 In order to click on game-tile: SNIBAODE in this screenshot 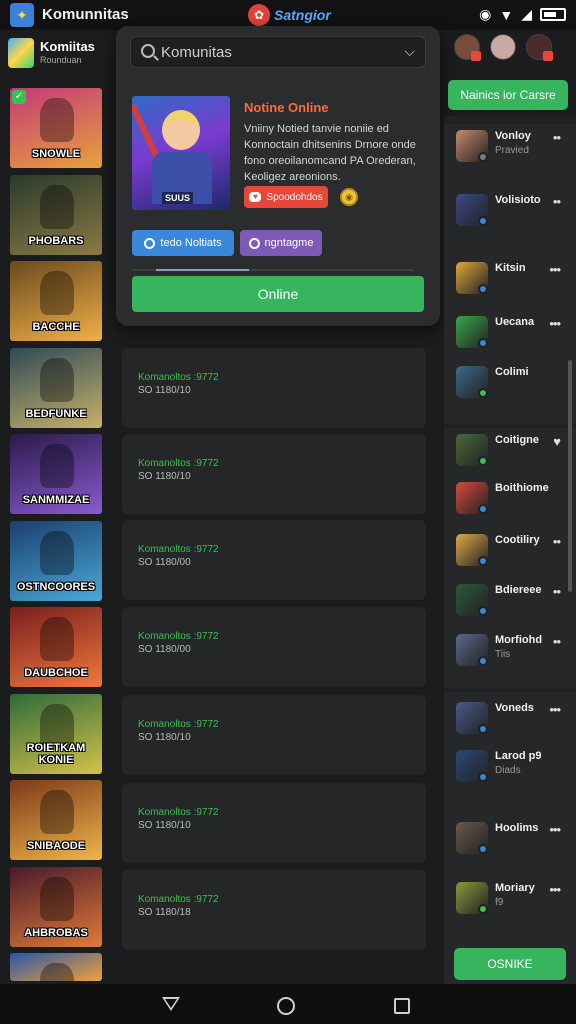, I will do `click(56, 820)`.